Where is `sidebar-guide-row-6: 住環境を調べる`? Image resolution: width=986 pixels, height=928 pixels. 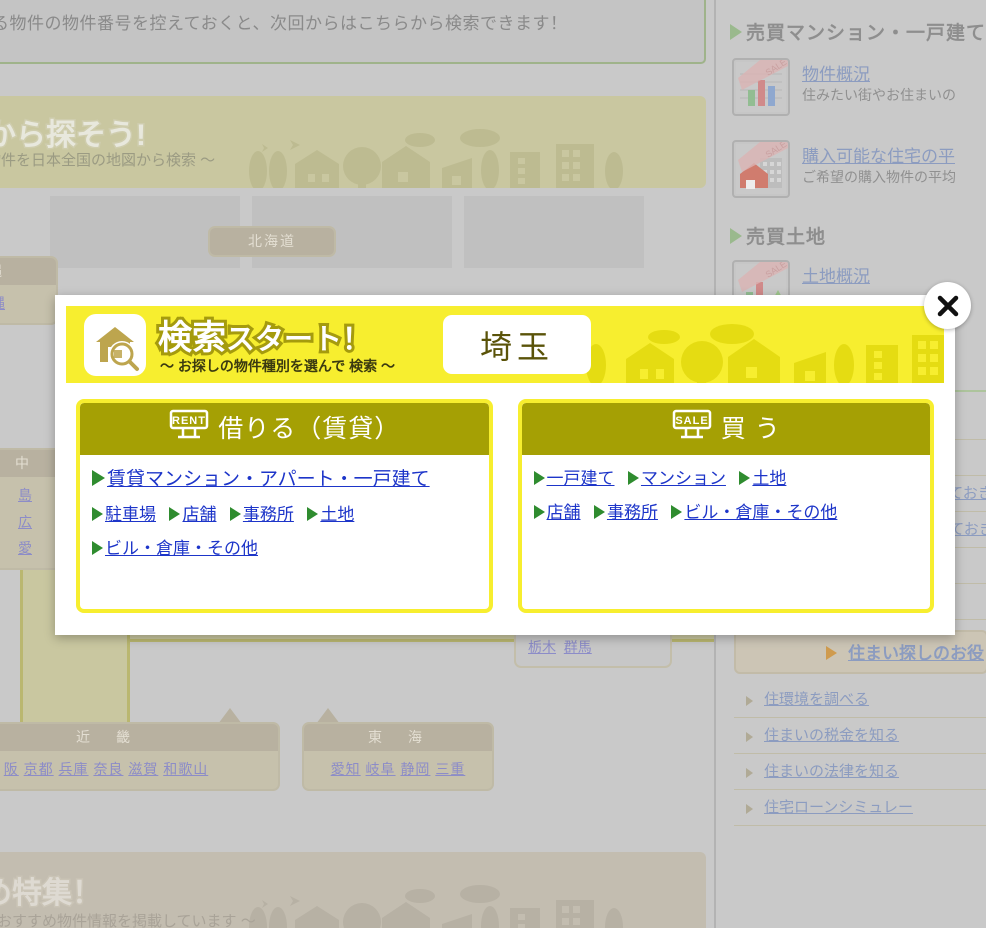 sidebar-guide-row-6: 住環境を調べる is located at coordinates (860, 700).